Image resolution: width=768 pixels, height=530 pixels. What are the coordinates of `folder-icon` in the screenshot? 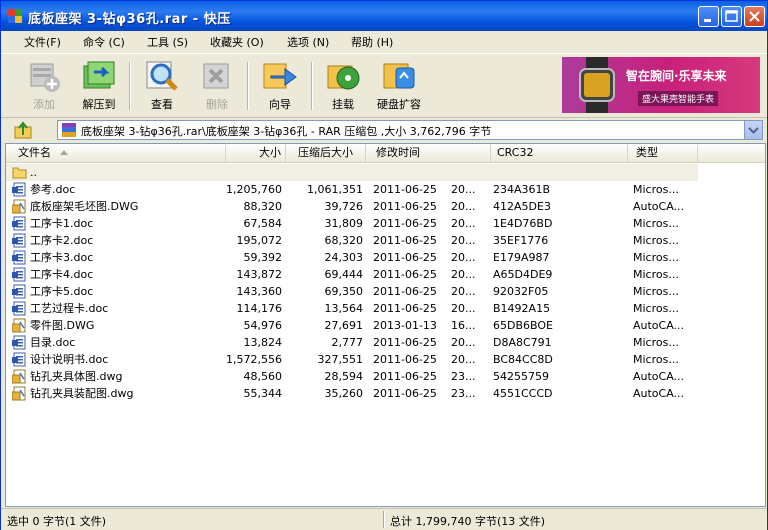 It's located at (19, 173).